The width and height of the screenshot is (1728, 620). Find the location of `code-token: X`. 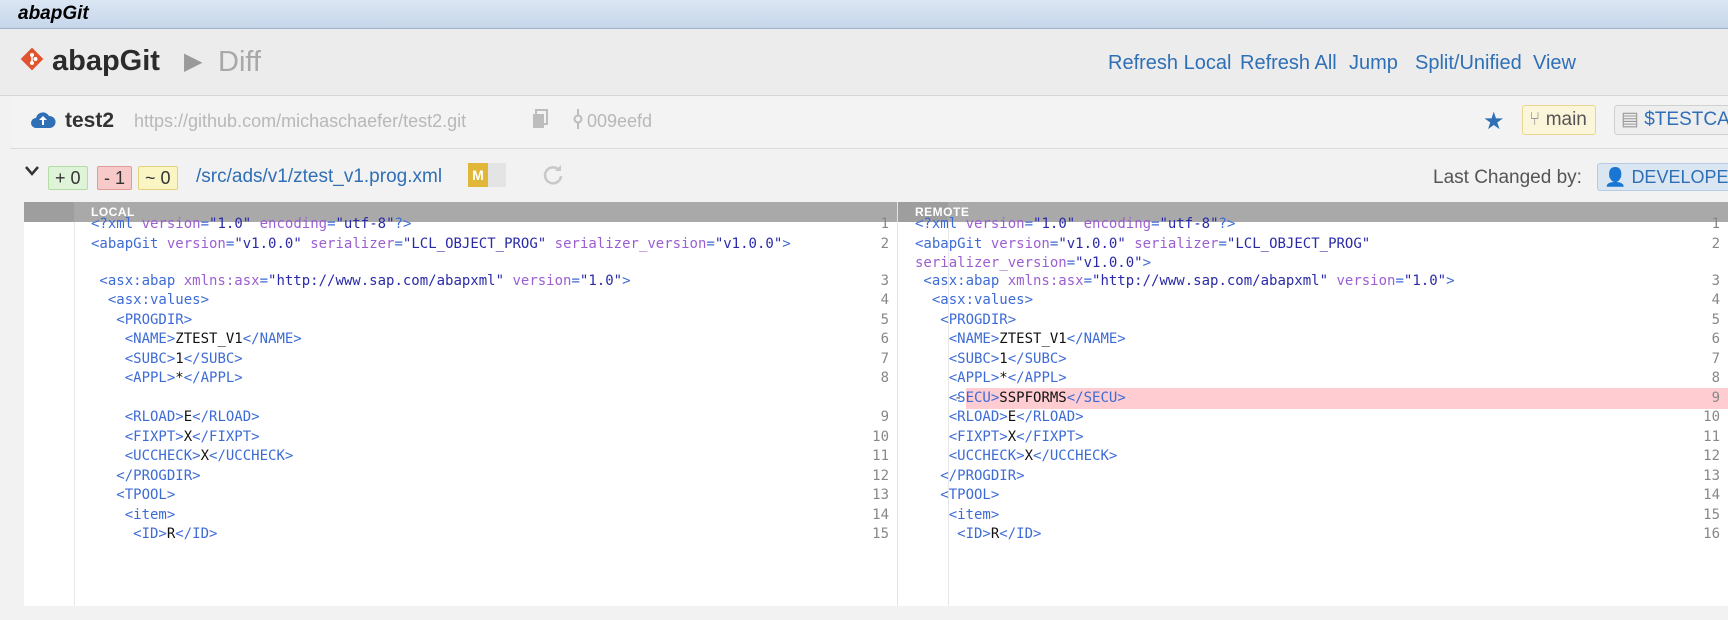

code-token: X is located at coordinates (1012, 437).